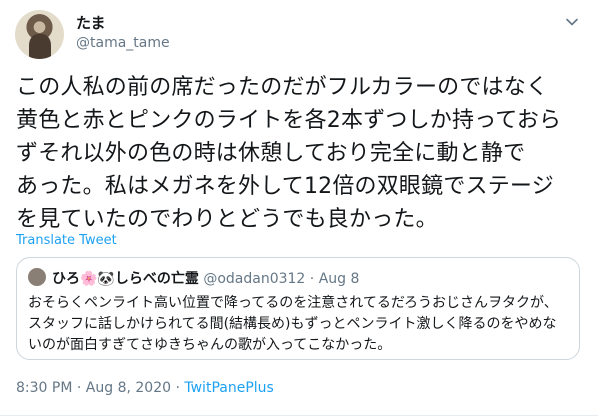 The image size is (598, 416). Describe the element at coordinates (37, 277) in the screenshot. I see `quoted-author-avatar` at that location.